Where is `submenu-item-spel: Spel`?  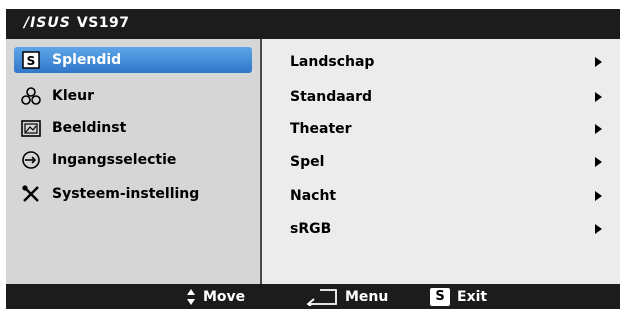 submenu-item-spel: Spel is located at coordinates (446, 162).